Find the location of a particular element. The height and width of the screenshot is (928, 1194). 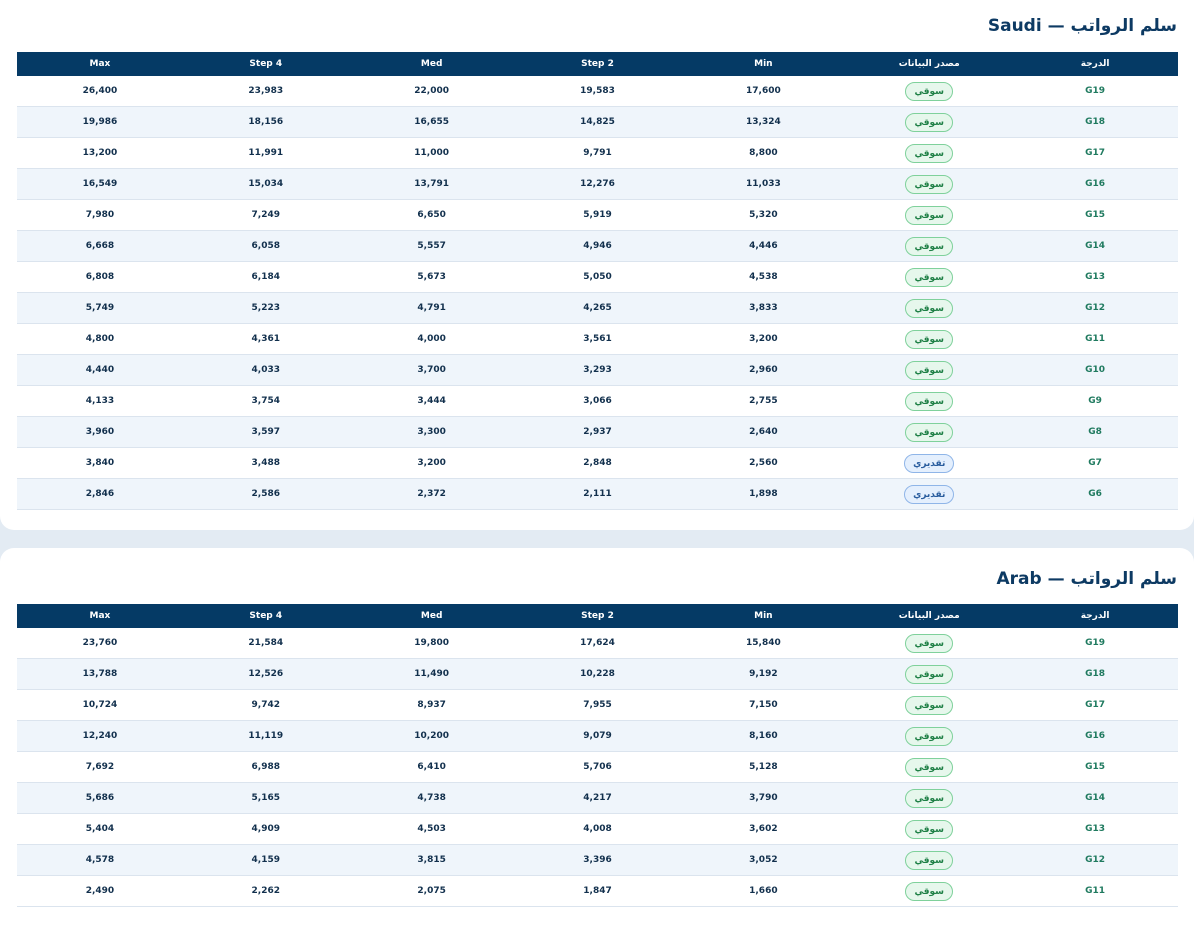

cell-max: 12,240 is located at coordinates (100, 736).